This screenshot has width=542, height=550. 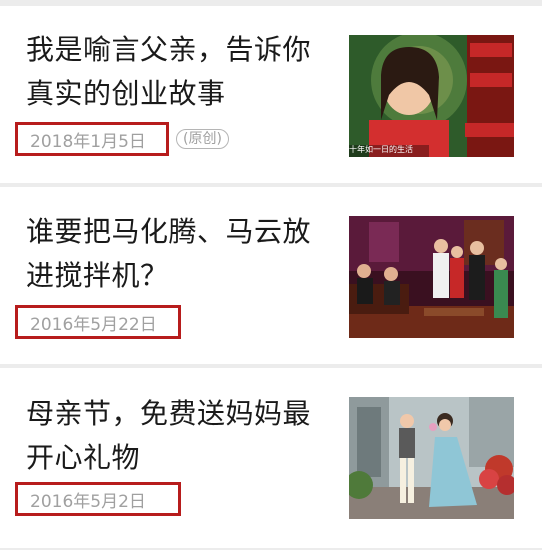 I want to click on mother-and-child-thumbnail, so click(x=431, y=458).